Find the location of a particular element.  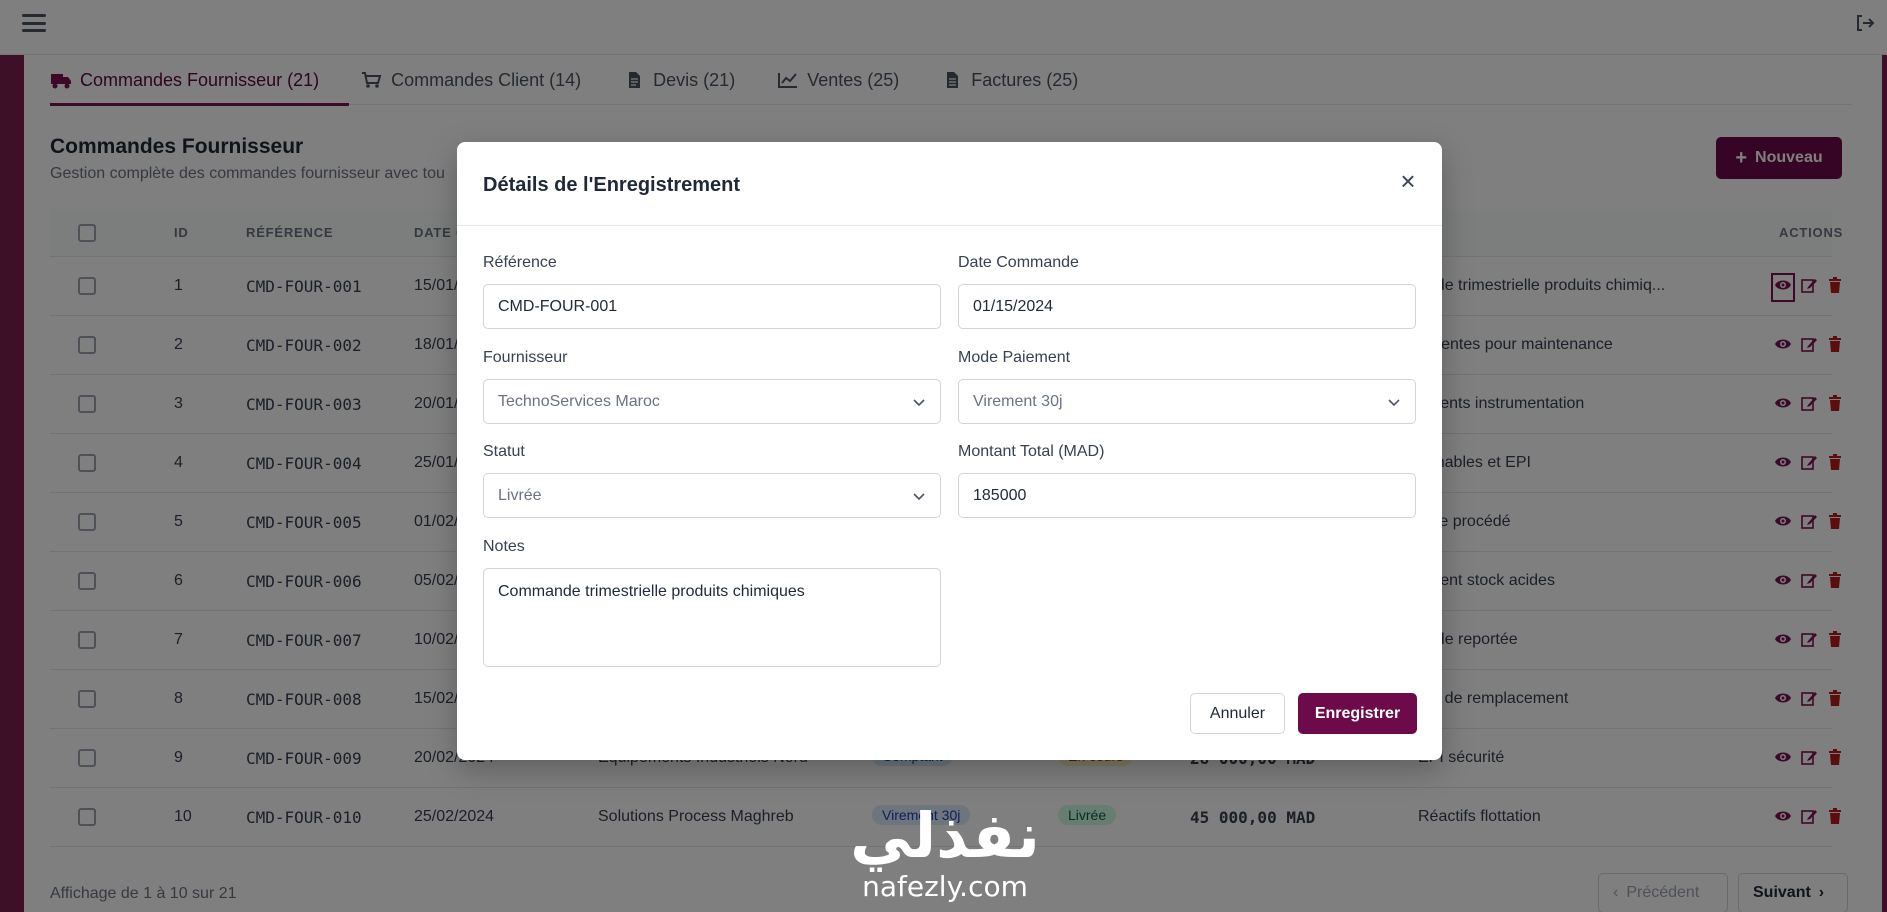

reference-label: Référence is located at coordinates (520, 262).